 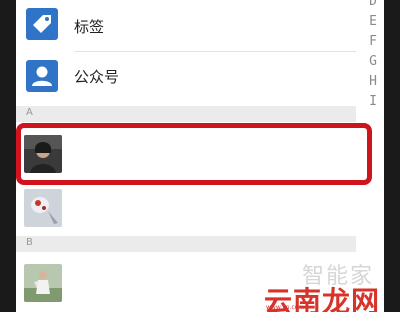 What do you see at coordinates (89, 27) in the screenshot?
I see `contacts-row-label: 标签` at bounding box center [89, 27].